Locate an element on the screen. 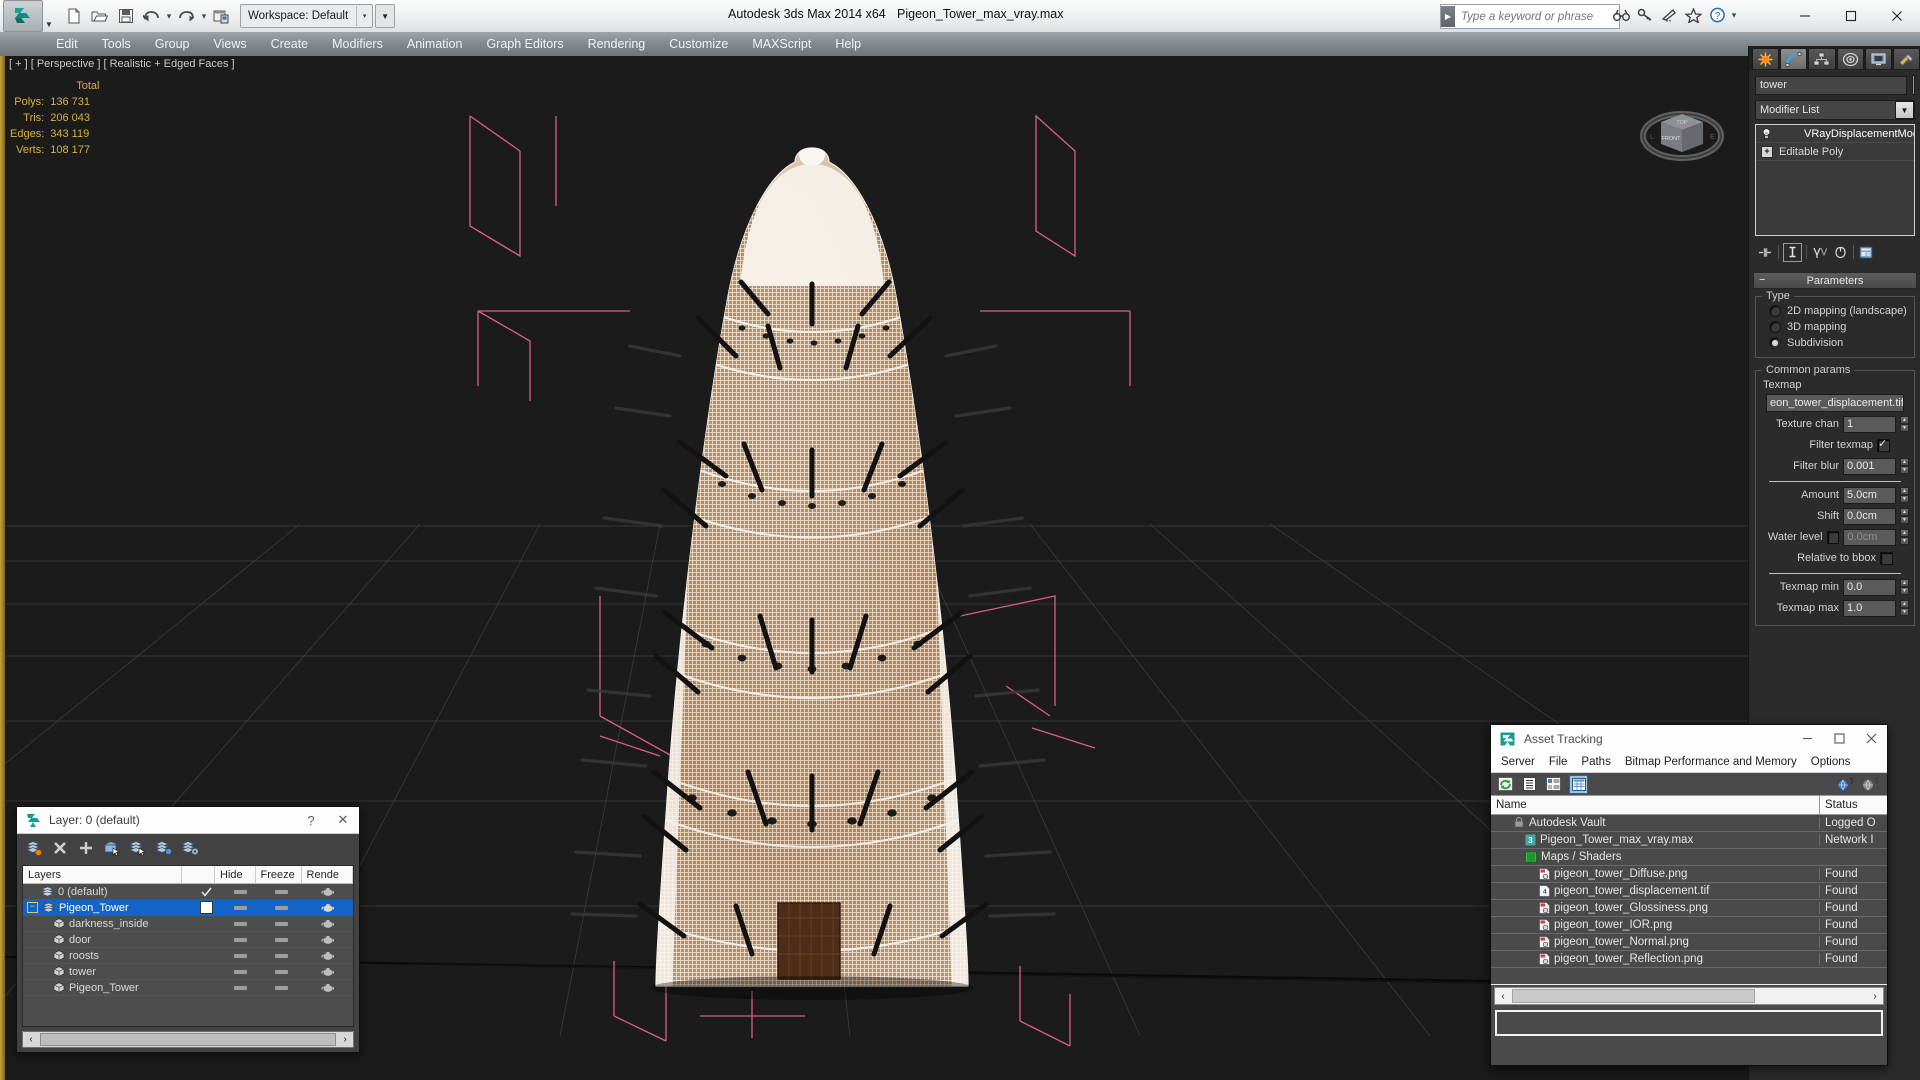 This screenshot has width=1920, height=1080. asset-horizontal-scrollbar: ‹ › is located at coordinates (1689, 996).